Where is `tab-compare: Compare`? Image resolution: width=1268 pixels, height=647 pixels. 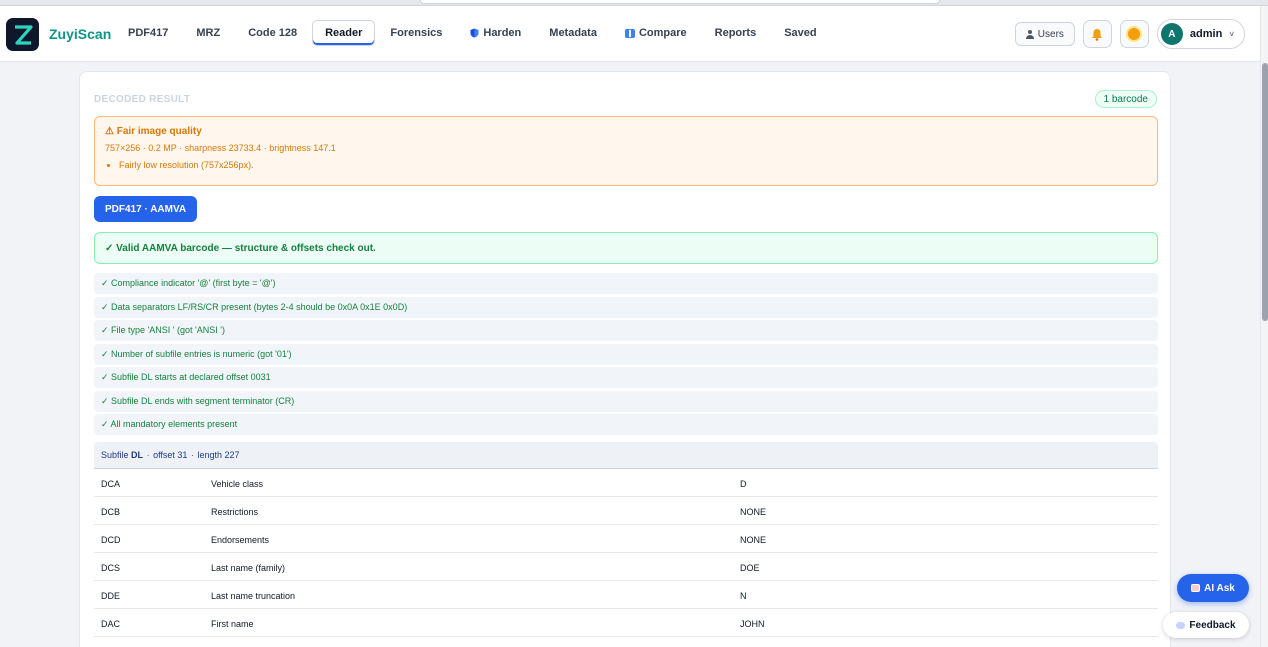 tab-compare: Compare is located at coordinates (656, 33).